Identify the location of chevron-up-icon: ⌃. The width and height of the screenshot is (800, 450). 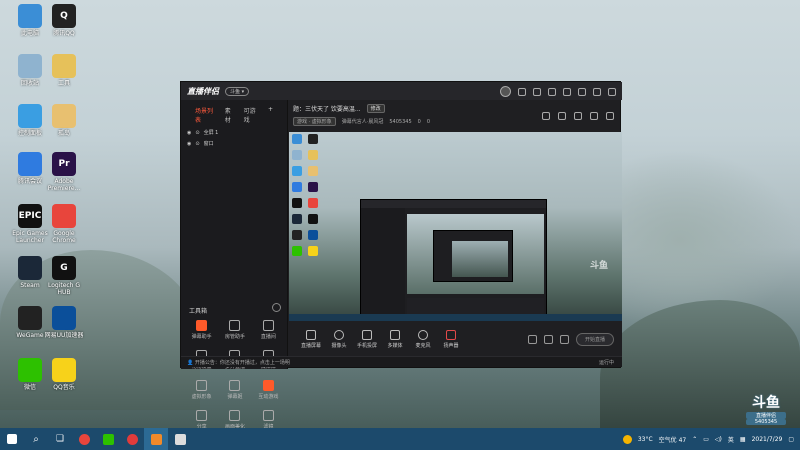
(694, 439).